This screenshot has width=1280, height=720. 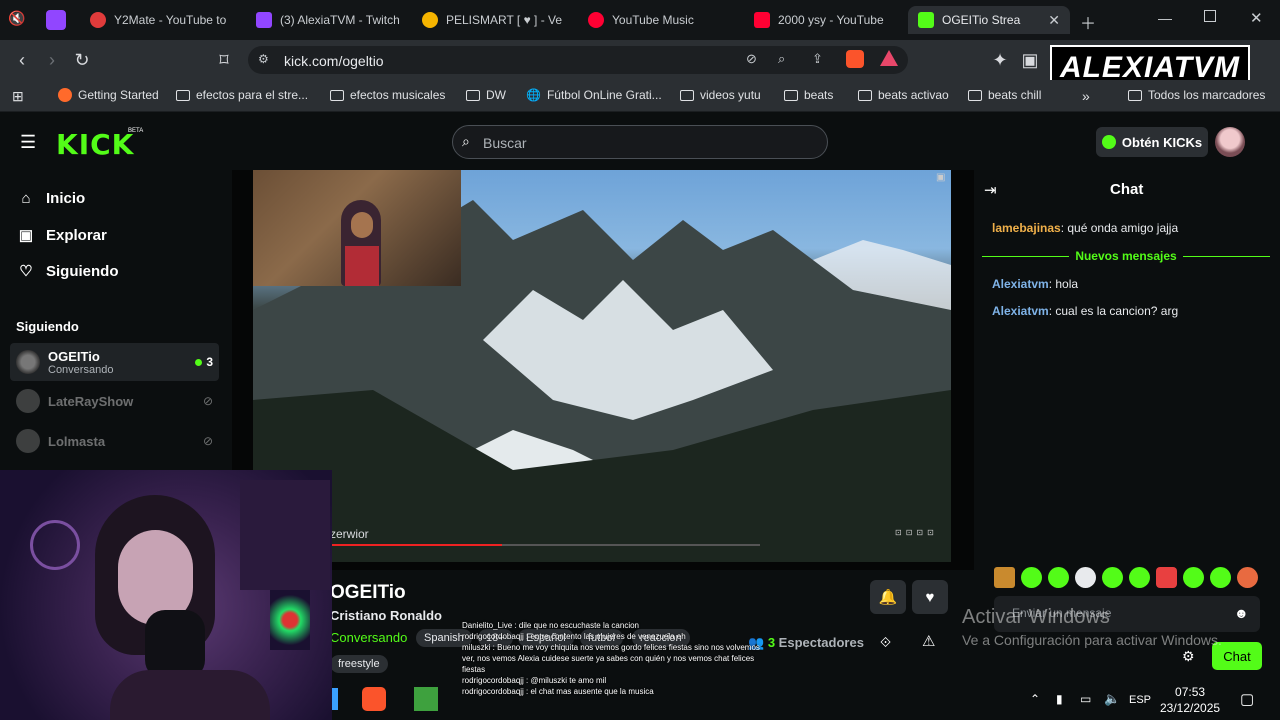 What do you see at coordinates (1237, 656) in the screenshot?
I see `chat-send-label: Chat` at bounding box center [1237, 656].